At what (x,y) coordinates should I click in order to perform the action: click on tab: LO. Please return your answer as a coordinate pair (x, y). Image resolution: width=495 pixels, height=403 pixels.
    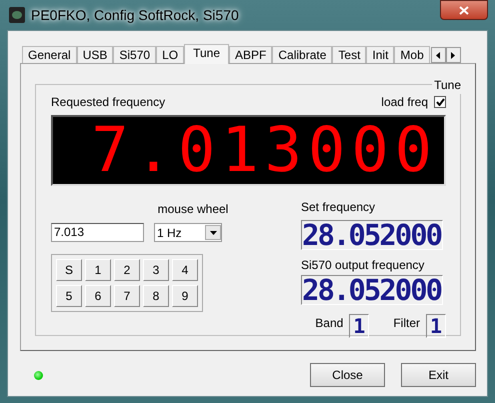
    Looking at the image, I should click on (170, 54).